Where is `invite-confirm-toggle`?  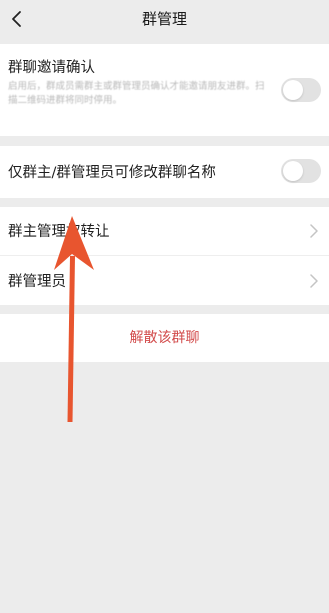
invite-confirm-toggle is located at coordinates (301, 90).